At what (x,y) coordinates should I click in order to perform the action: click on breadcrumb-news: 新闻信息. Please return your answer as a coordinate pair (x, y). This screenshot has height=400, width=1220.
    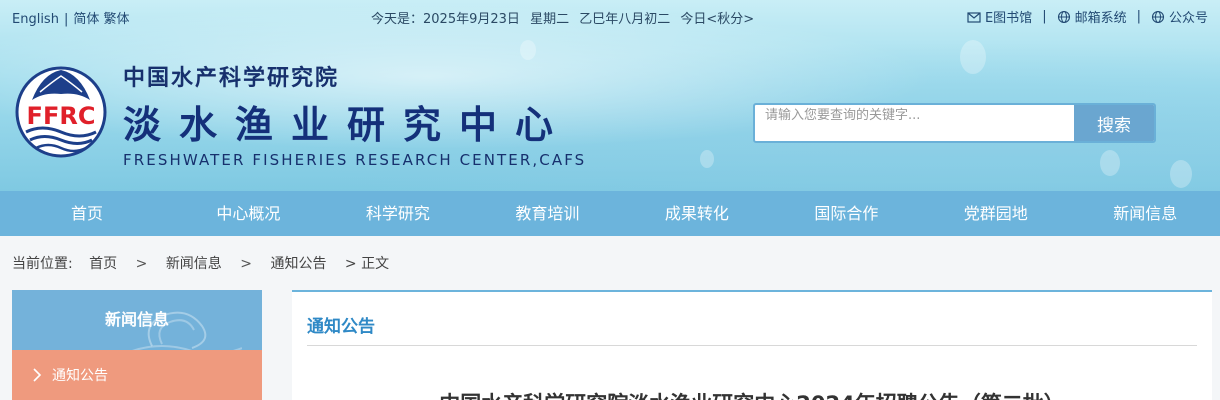
    Looking at the image, I should click on (194, 264).